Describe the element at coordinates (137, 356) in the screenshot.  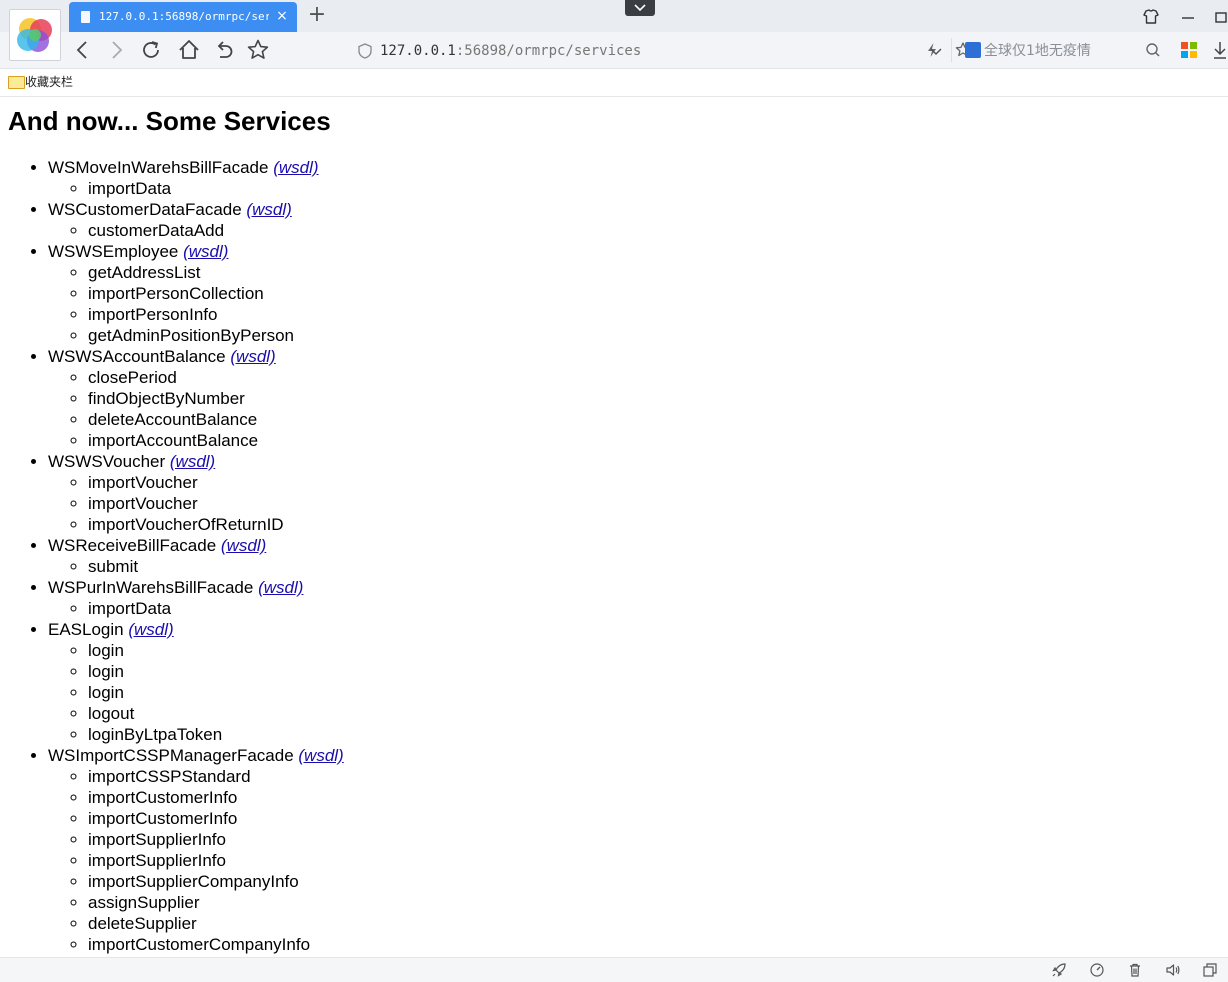
I see `service-name: WSWSAccountBalance` at that location.